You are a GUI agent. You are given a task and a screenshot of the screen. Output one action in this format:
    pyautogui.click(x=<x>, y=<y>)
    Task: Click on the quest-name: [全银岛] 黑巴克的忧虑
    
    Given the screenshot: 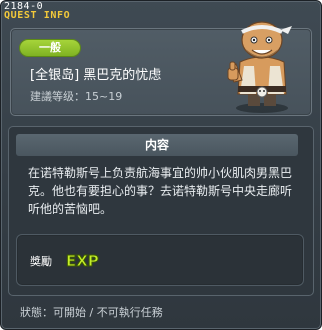 What is the action you would take?
    pyautogui.click(x=96, y=75)
    